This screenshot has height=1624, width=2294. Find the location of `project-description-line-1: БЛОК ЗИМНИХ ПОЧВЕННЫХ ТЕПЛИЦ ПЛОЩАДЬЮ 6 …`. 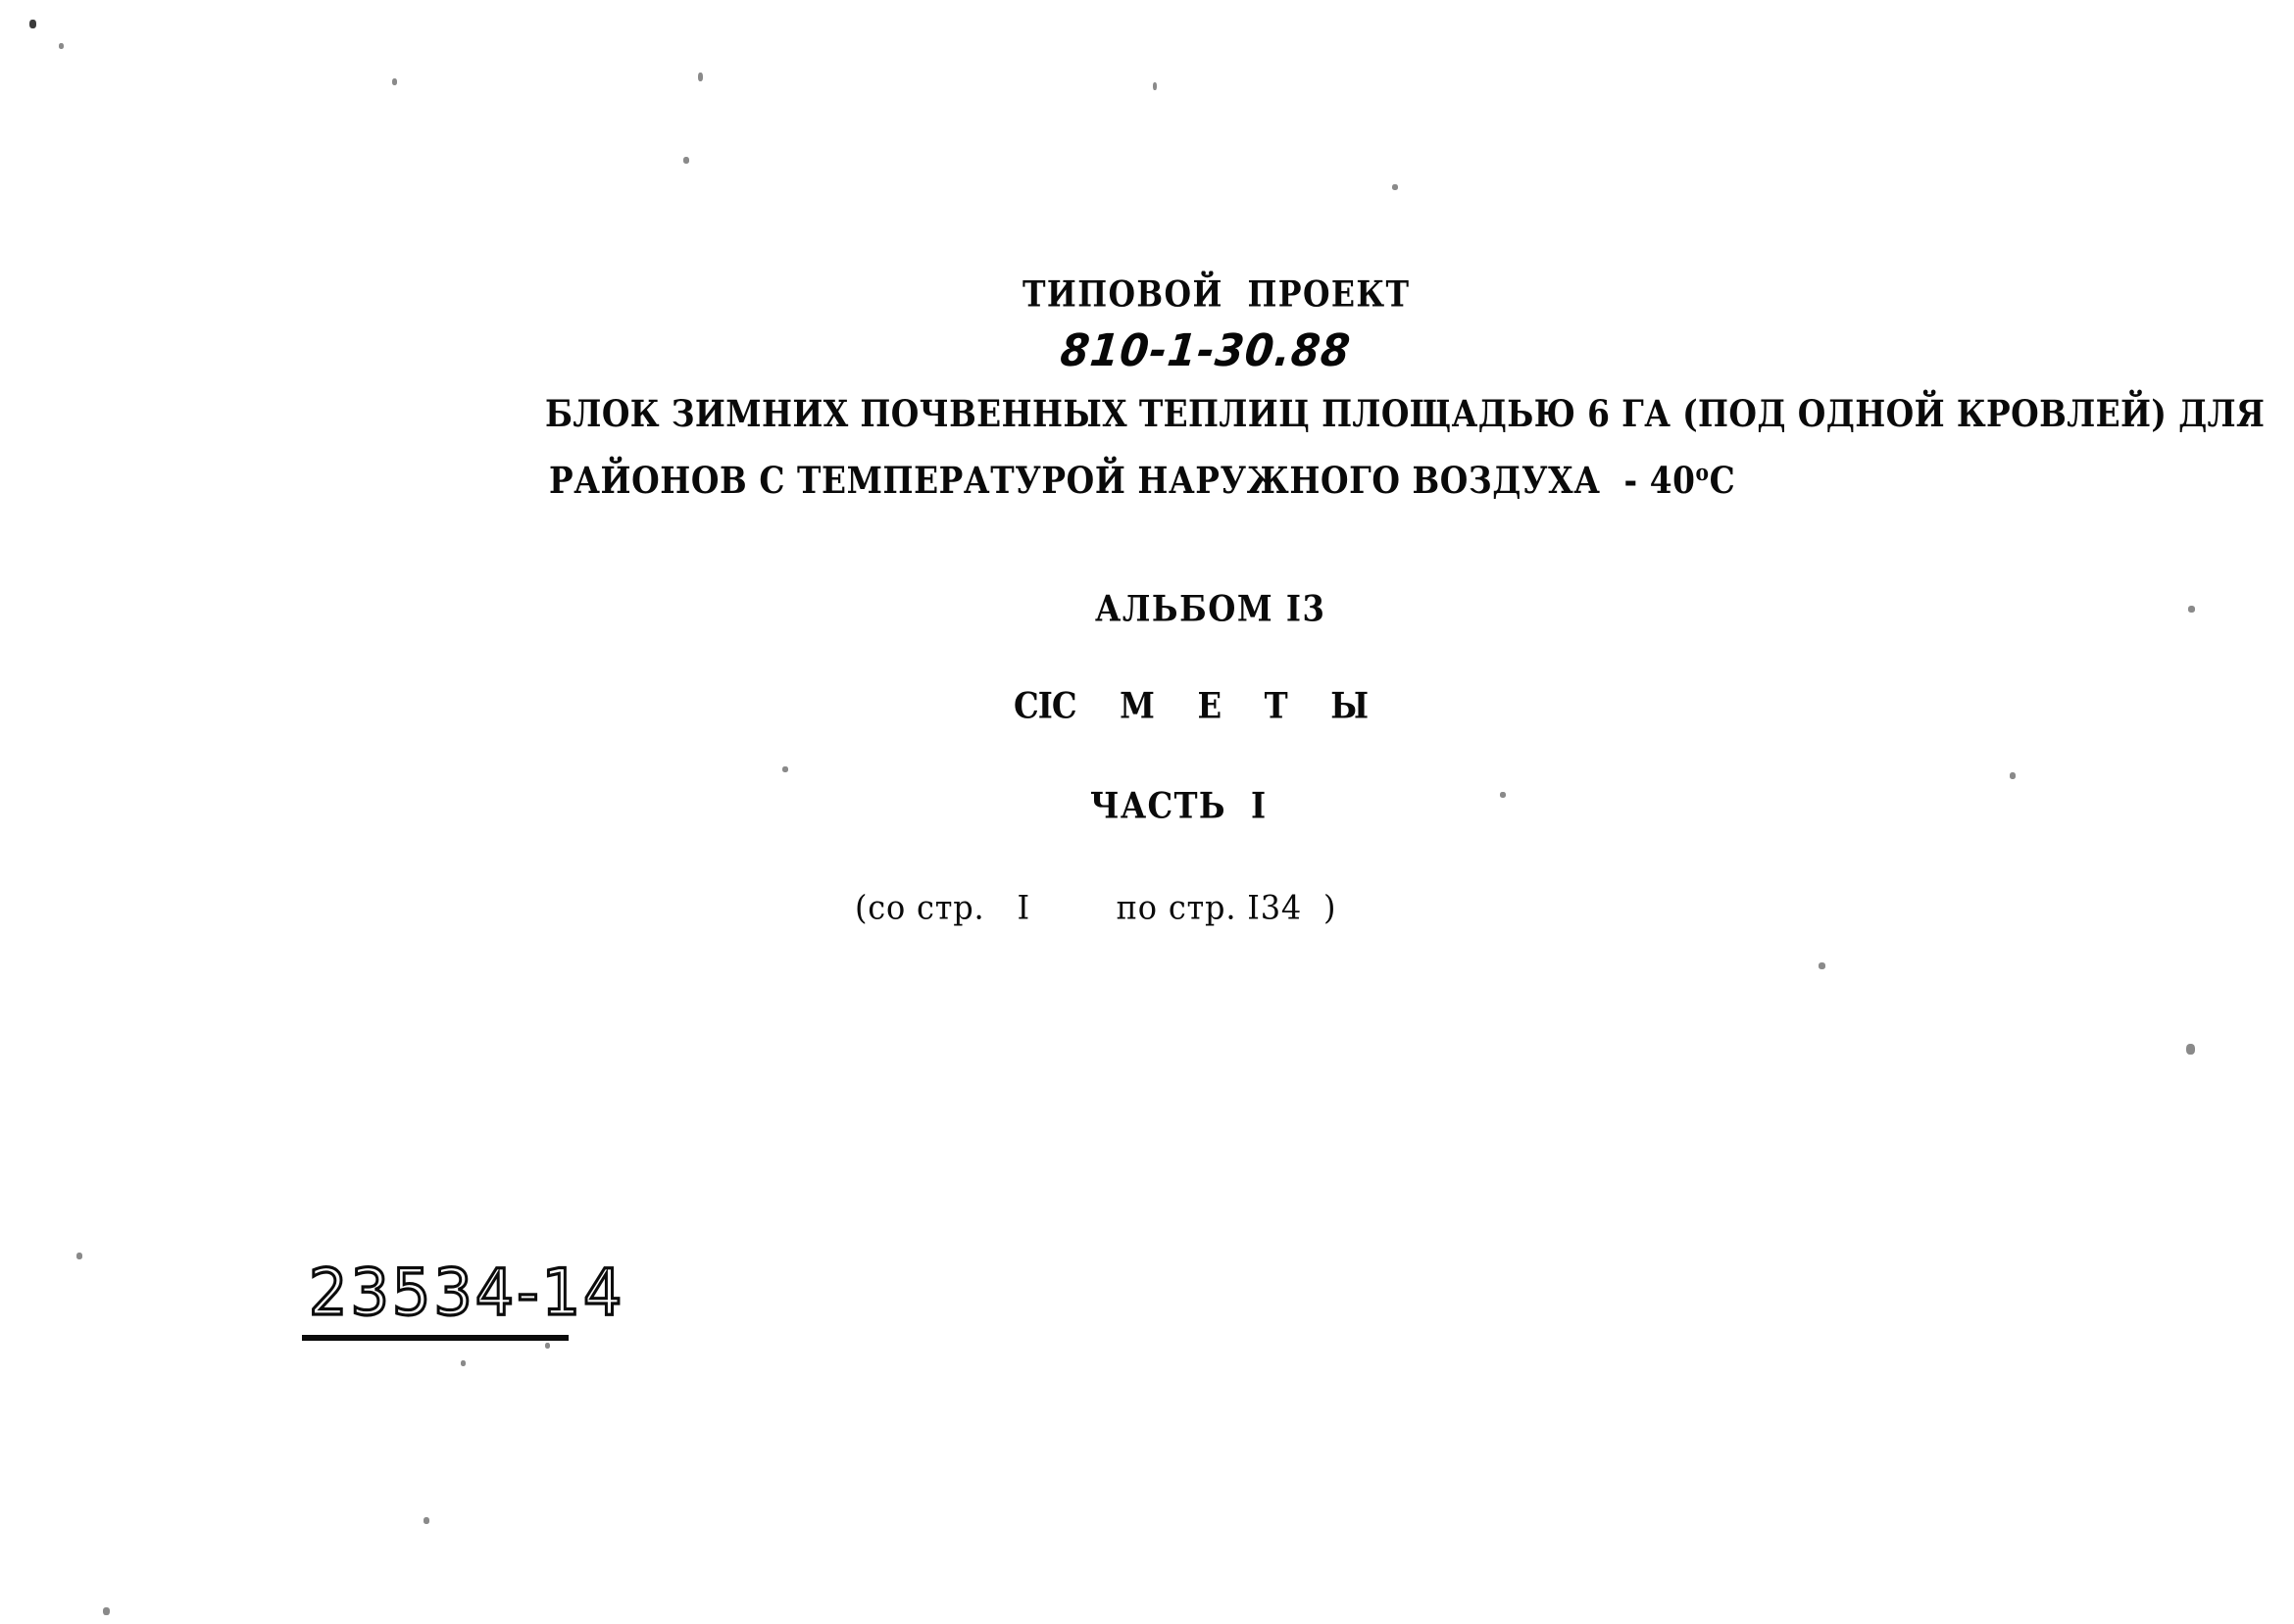

project-description-line-1: БЛОК ЗИМНИХ ПОЧВЕННЫХ ТЕПЛИЦ ПЛОЩАДЬЮ 6 … is located at coordinates (1405, 415).